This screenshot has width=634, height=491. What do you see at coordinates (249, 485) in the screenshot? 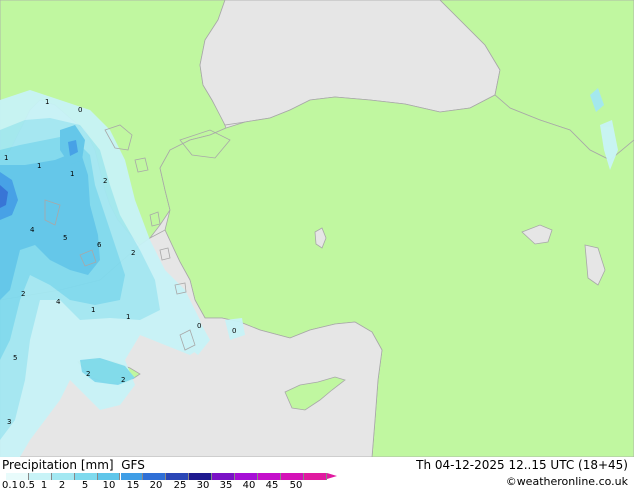
I see `legend-tick-label: 40` at bounding box center [249, 485].